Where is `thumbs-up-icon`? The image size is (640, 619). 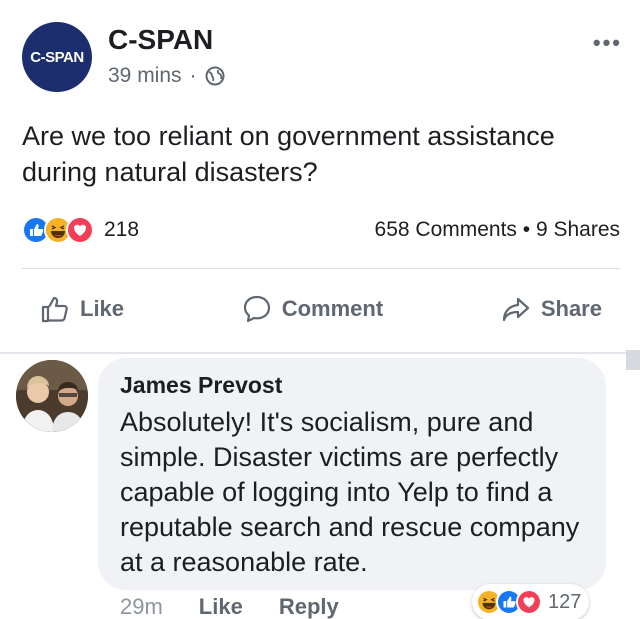 thumbs-up-icon is located at coordinates (54, 309).